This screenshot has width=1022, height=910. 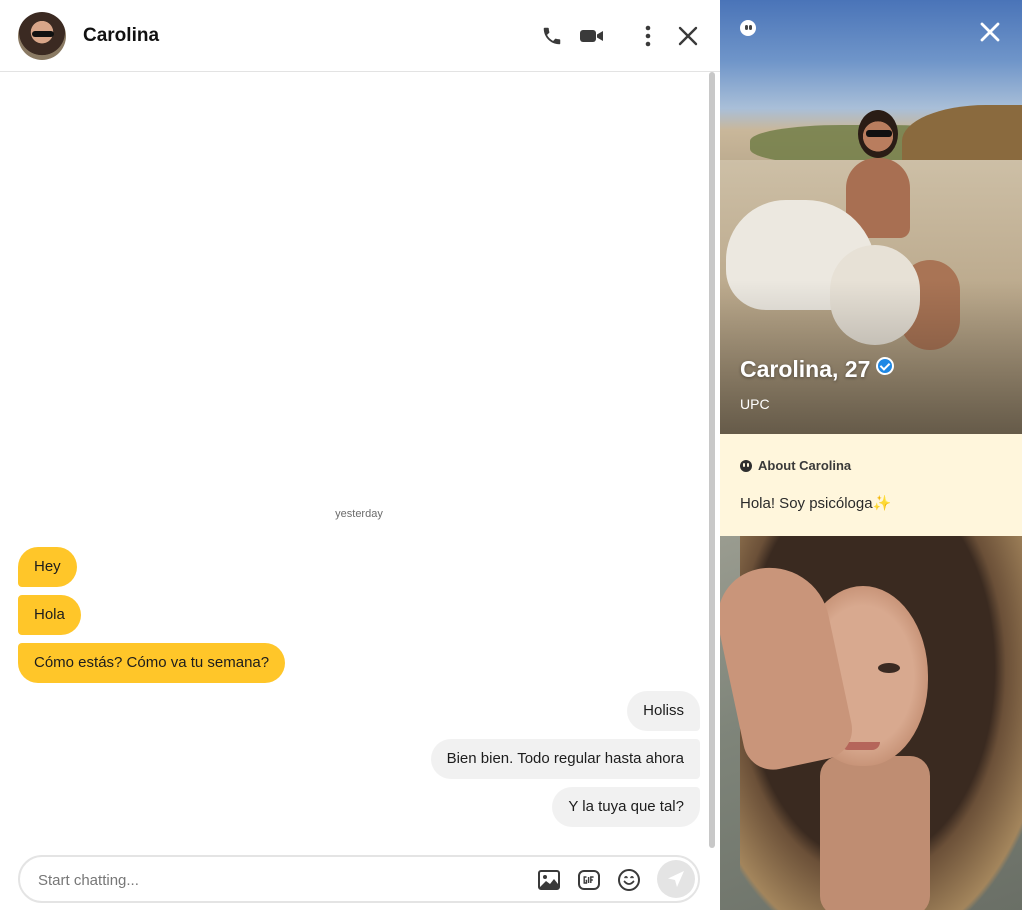 I want to click on profile-name-age: Carolina, 27, so click(x=817, y=369).